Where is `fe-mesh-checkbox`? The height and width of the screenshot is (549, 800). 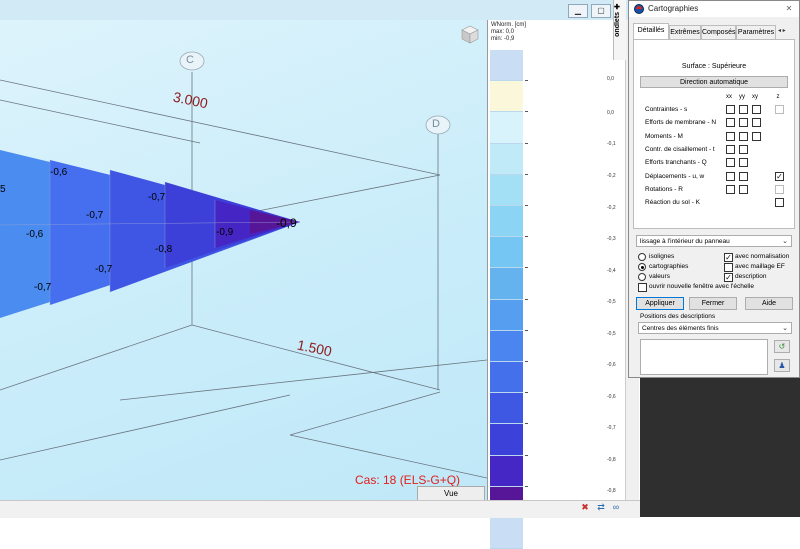
fe-mesh-checkbox is located at coordinates (728, 267).